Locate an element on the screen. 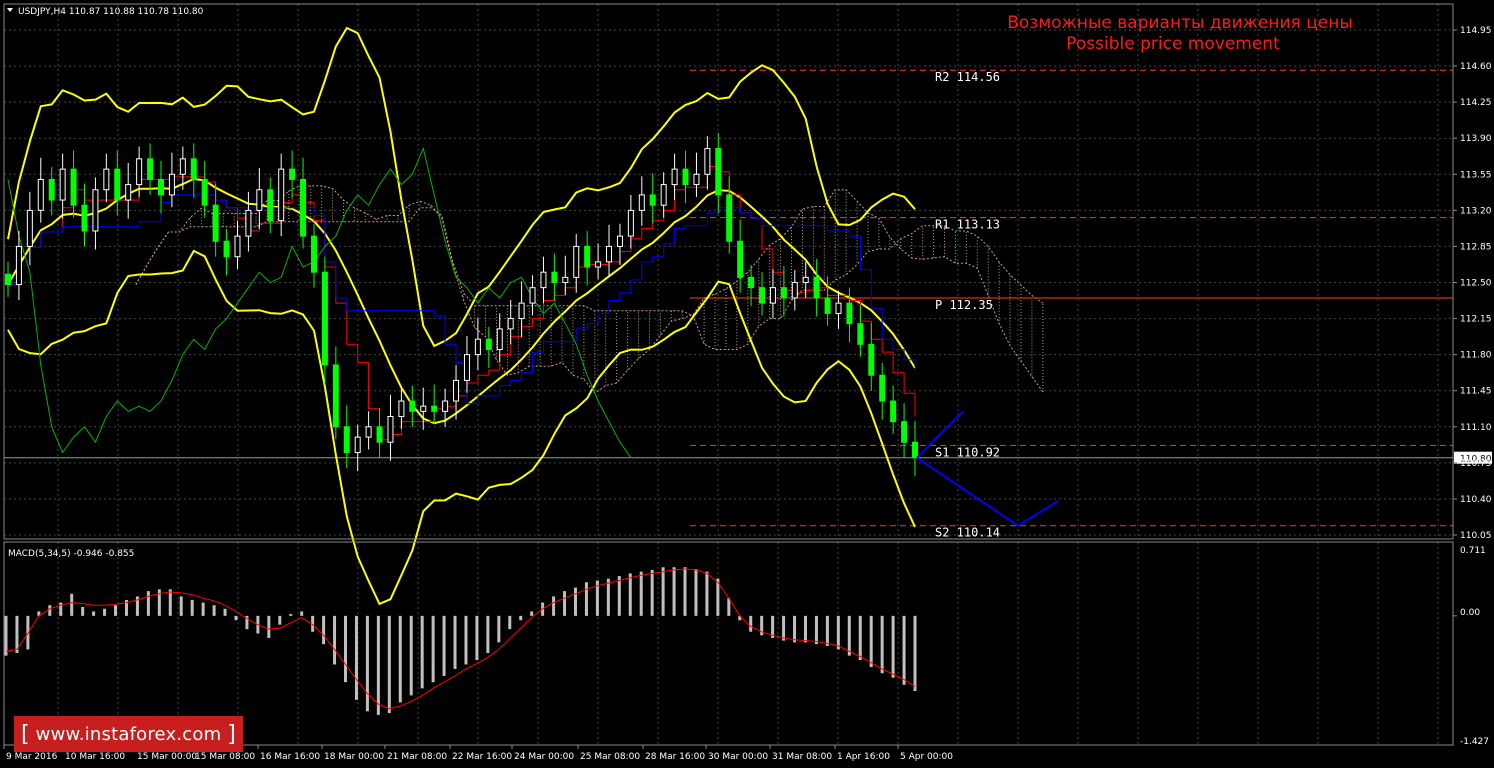 This screenshot has width=1494, height=768. instaforex-watermark: [ www.instaforex.com ] is located at coordinates (128, 734).